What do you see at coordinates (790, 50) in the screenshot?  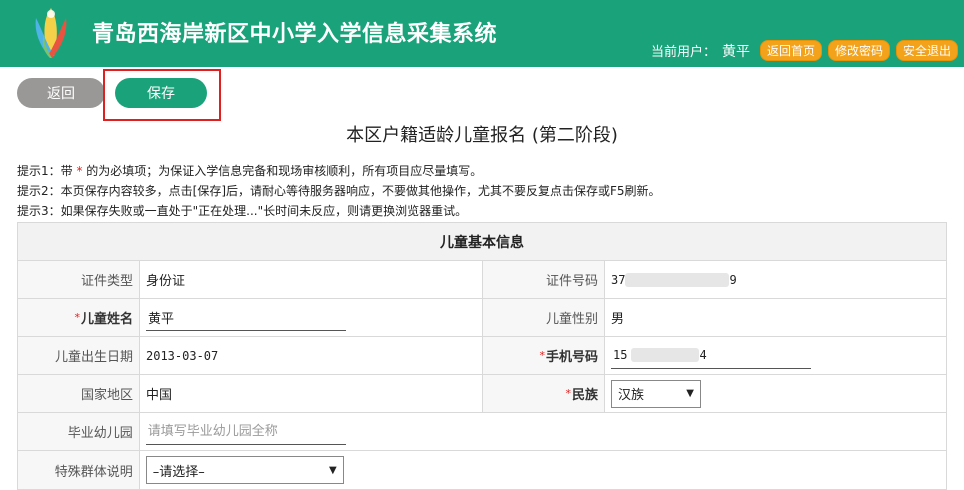 I see `home-button: 返回首页` at bounding box center [790, 50].